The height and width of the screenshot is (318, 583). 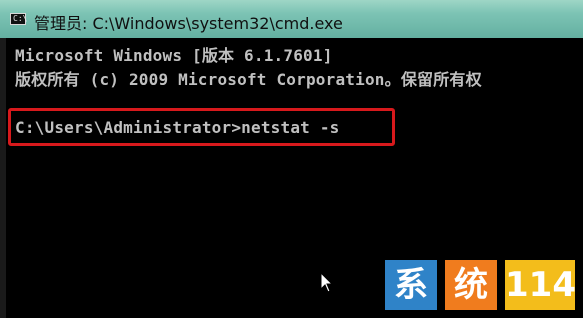 What do you see at coordinates (174, 55) in the screenshot?
I see `console-line: Microsoft Windows [版本 6.1.7601]` at bounding box center [174, 55].